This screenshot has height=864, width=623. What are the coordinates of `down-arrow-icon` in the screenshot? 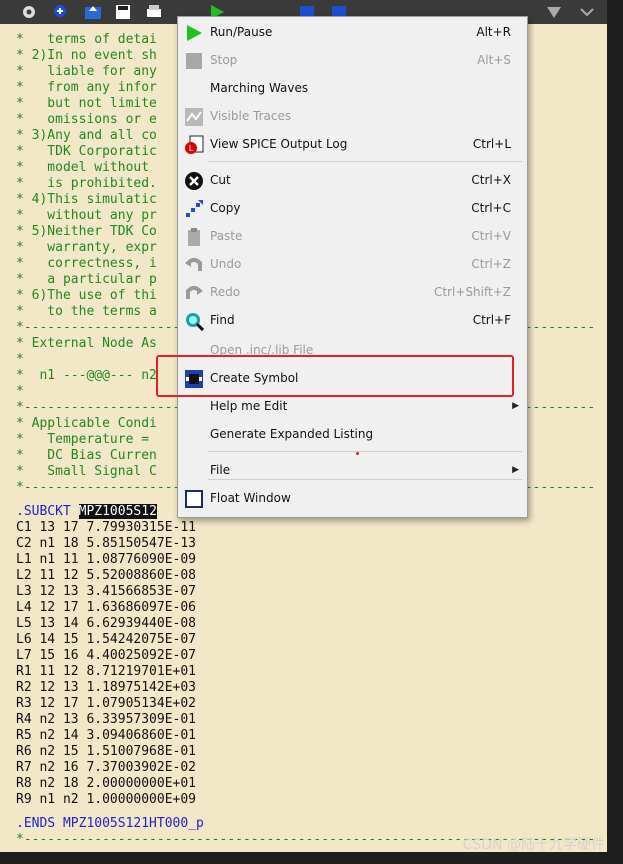 It's located at (554, 12).